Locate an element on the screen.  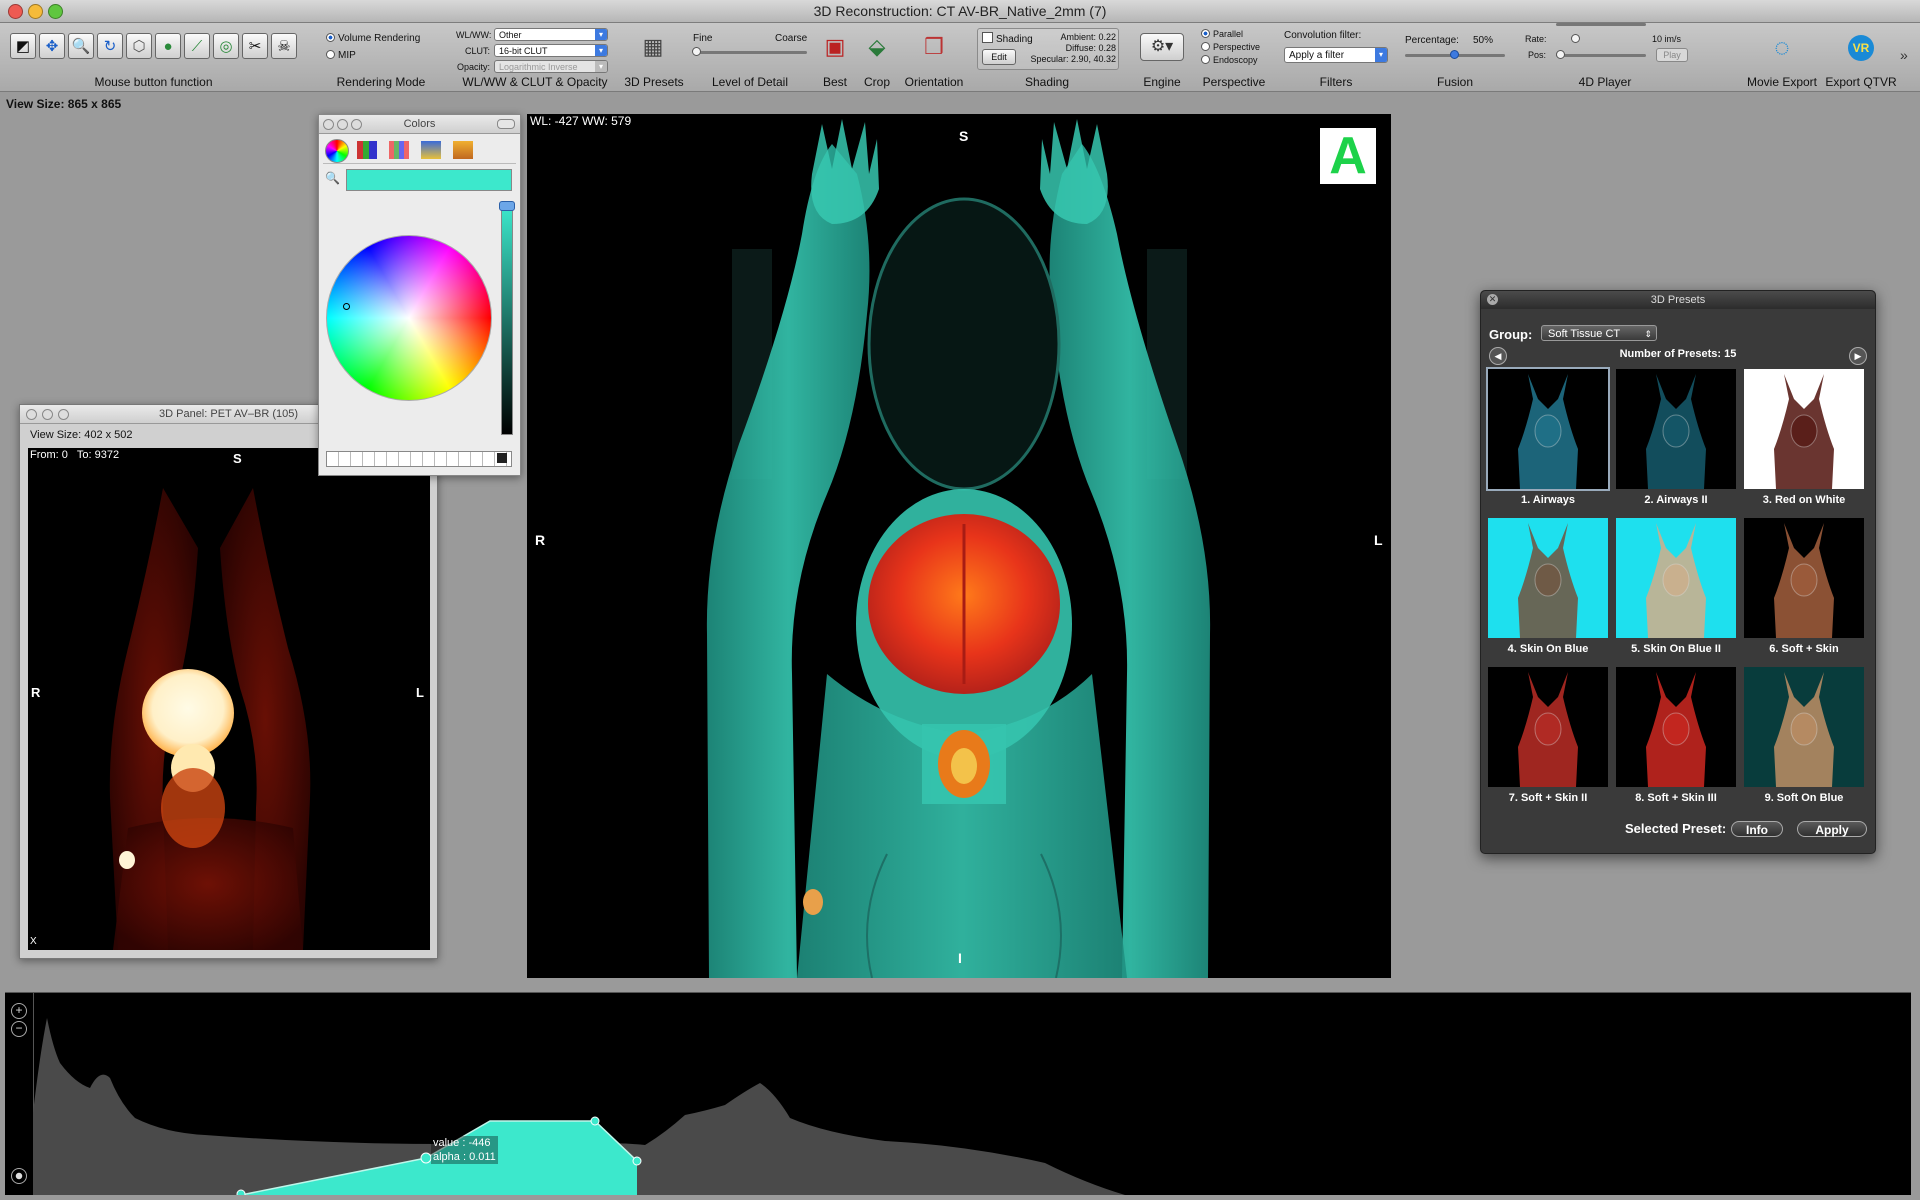
point-tool-icon: ◎ is located at coordinates (226, 46).